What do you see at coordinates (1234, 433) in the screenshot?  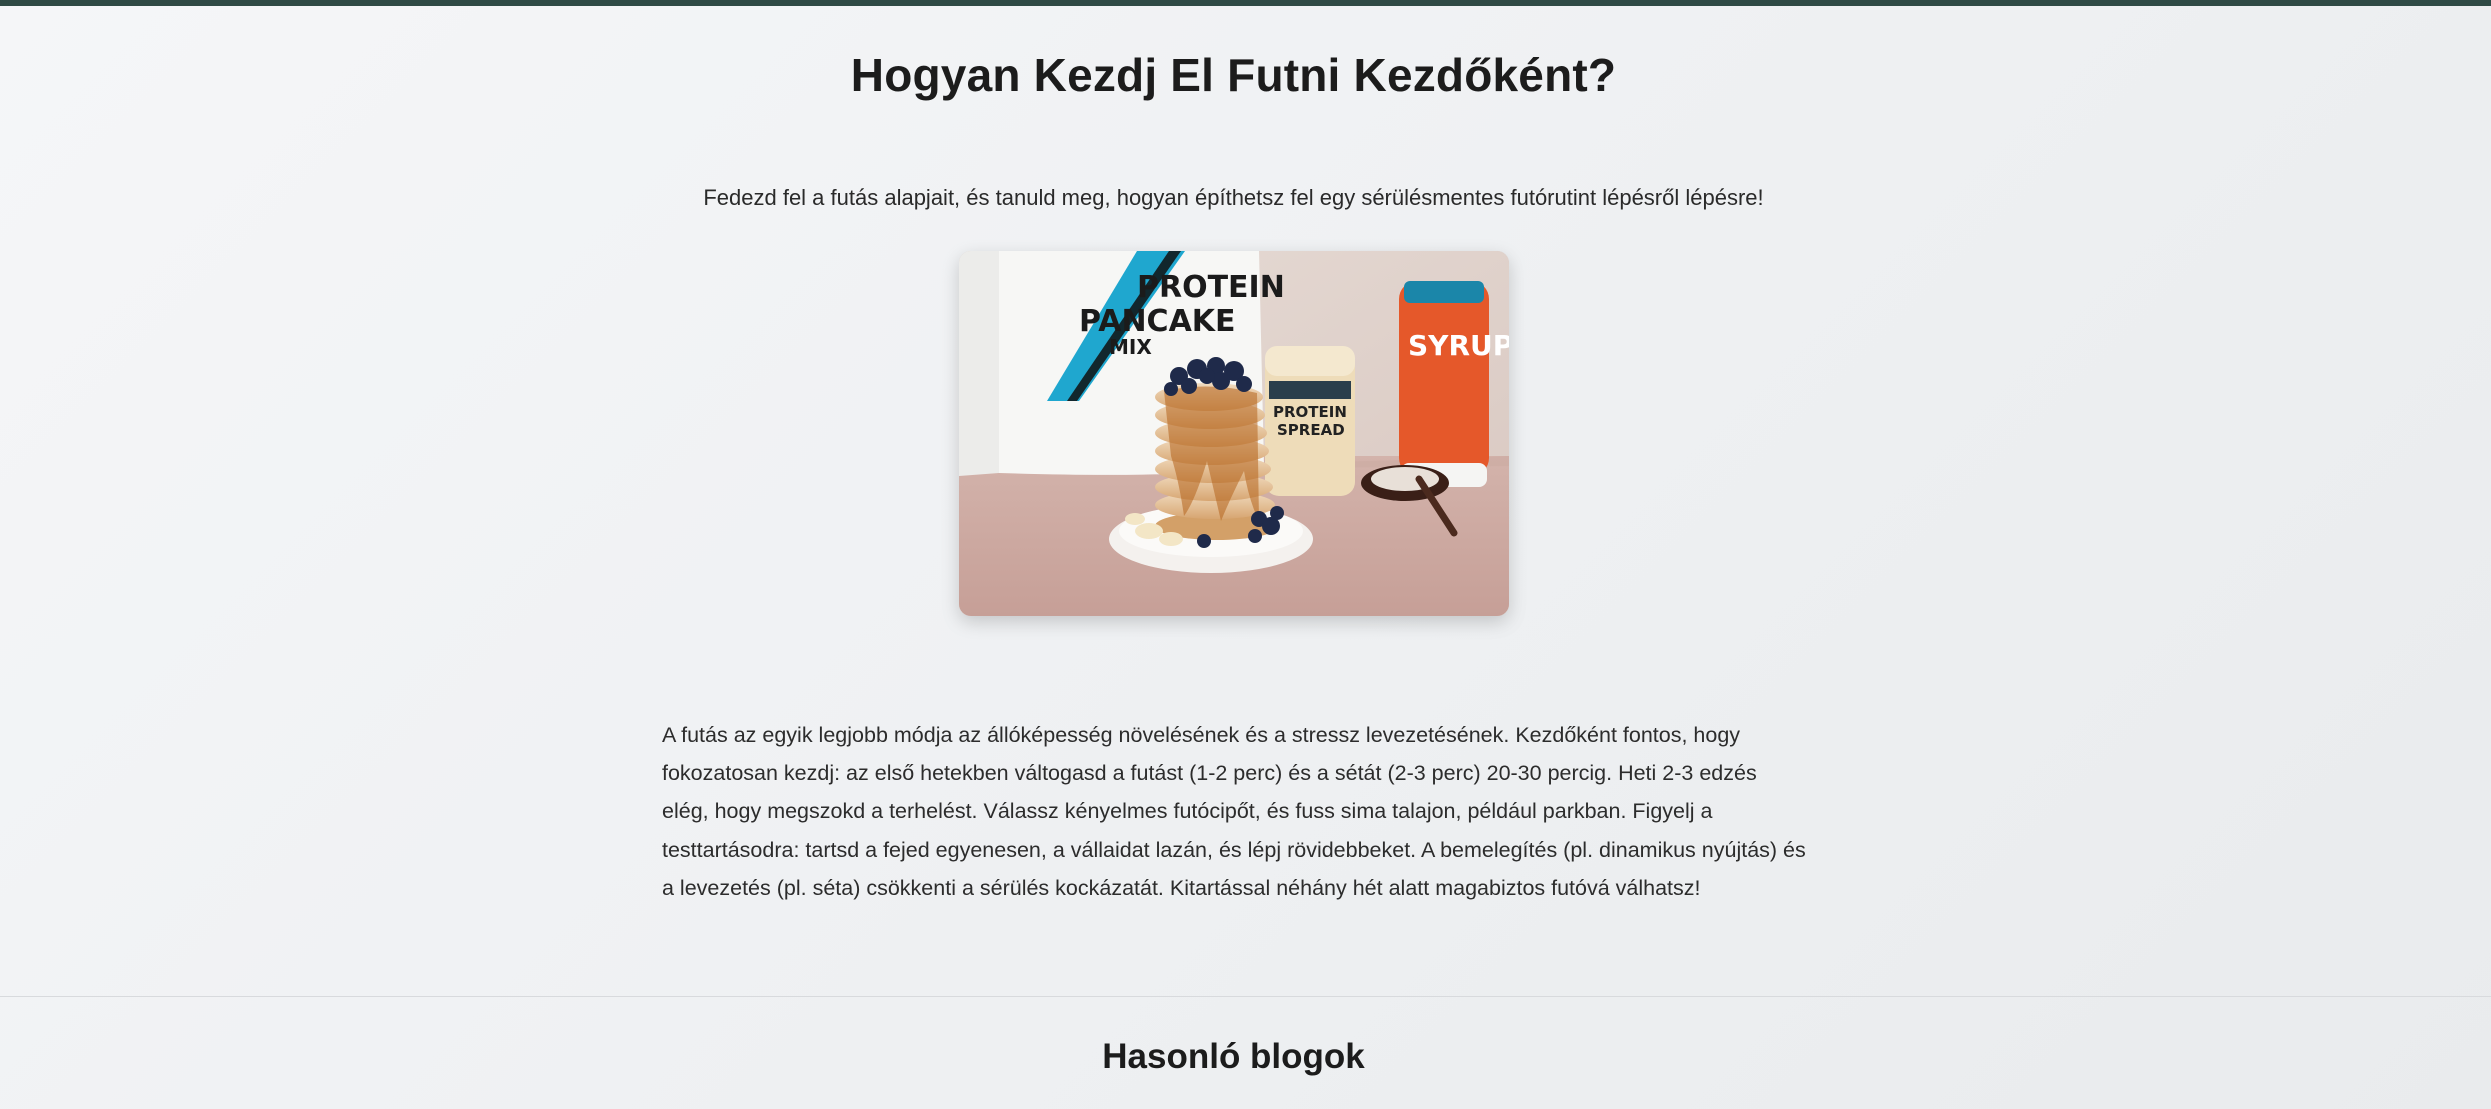 I see `article-hero-image: PROTEIN PANCAKE MIX PROTEIN SPREAD SYRUP` at bounding box center [1234, 433].